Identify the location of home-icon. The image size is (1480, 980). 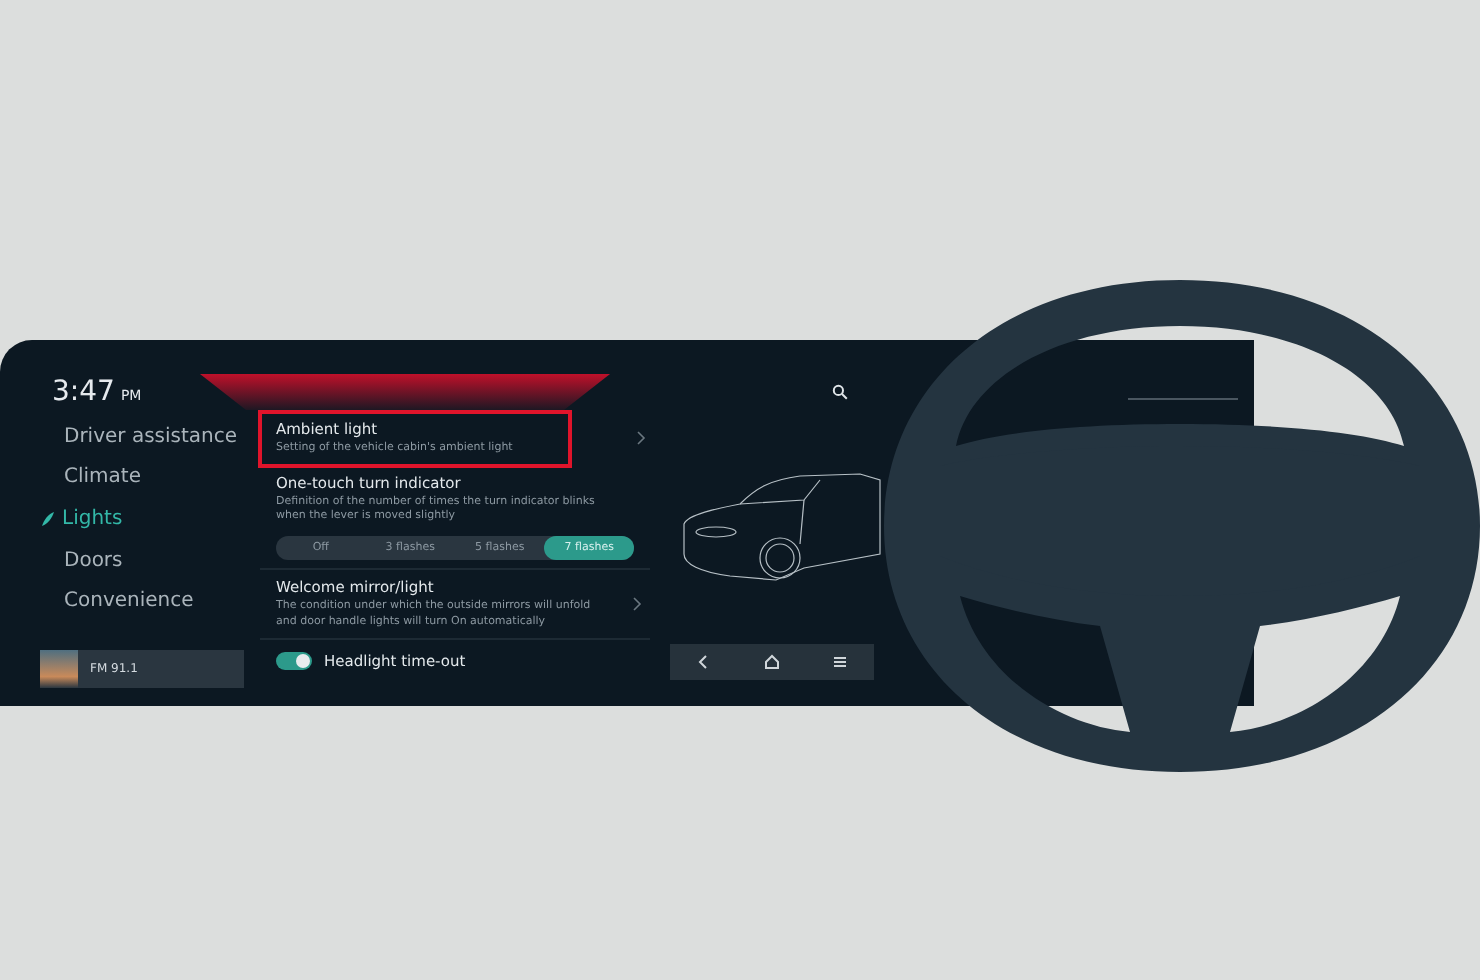
(772, 662).